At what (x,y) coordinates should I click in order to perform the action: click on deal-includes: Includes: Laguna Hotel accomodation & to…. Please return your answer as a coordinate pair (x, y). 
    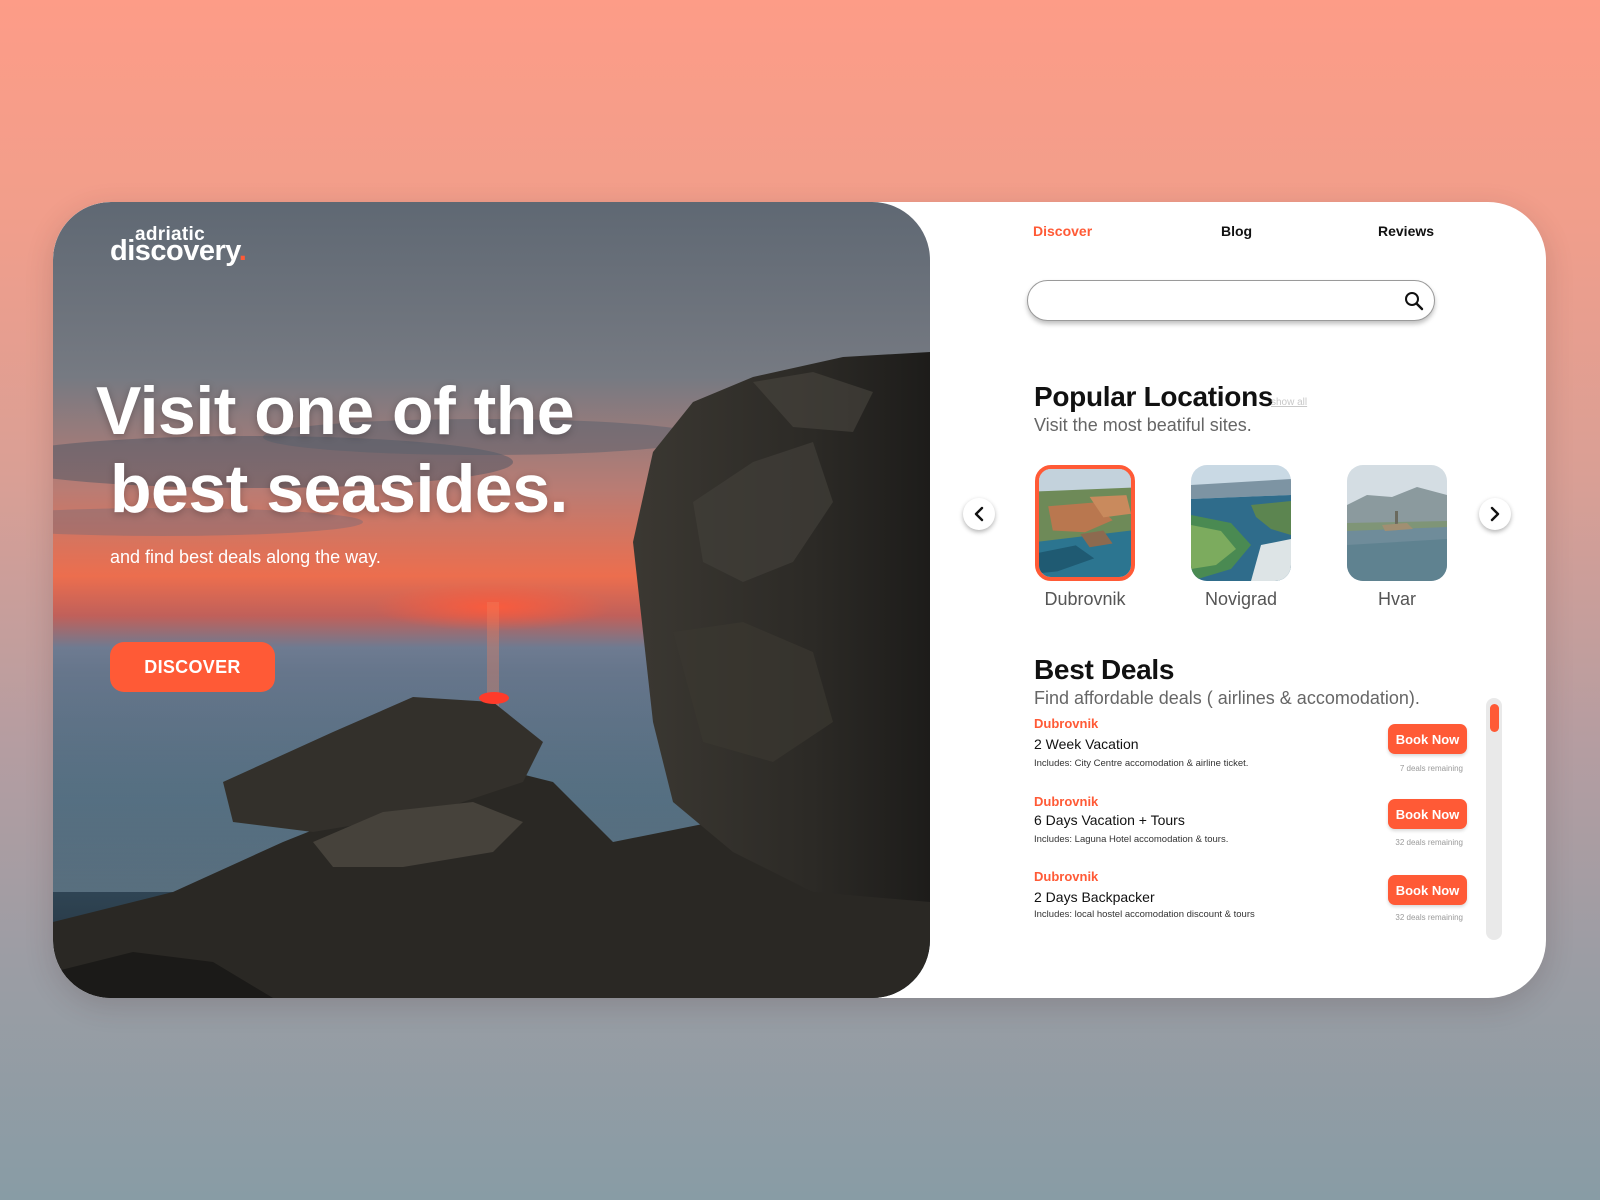
    Looking at the image, I should click on (1131, 839).